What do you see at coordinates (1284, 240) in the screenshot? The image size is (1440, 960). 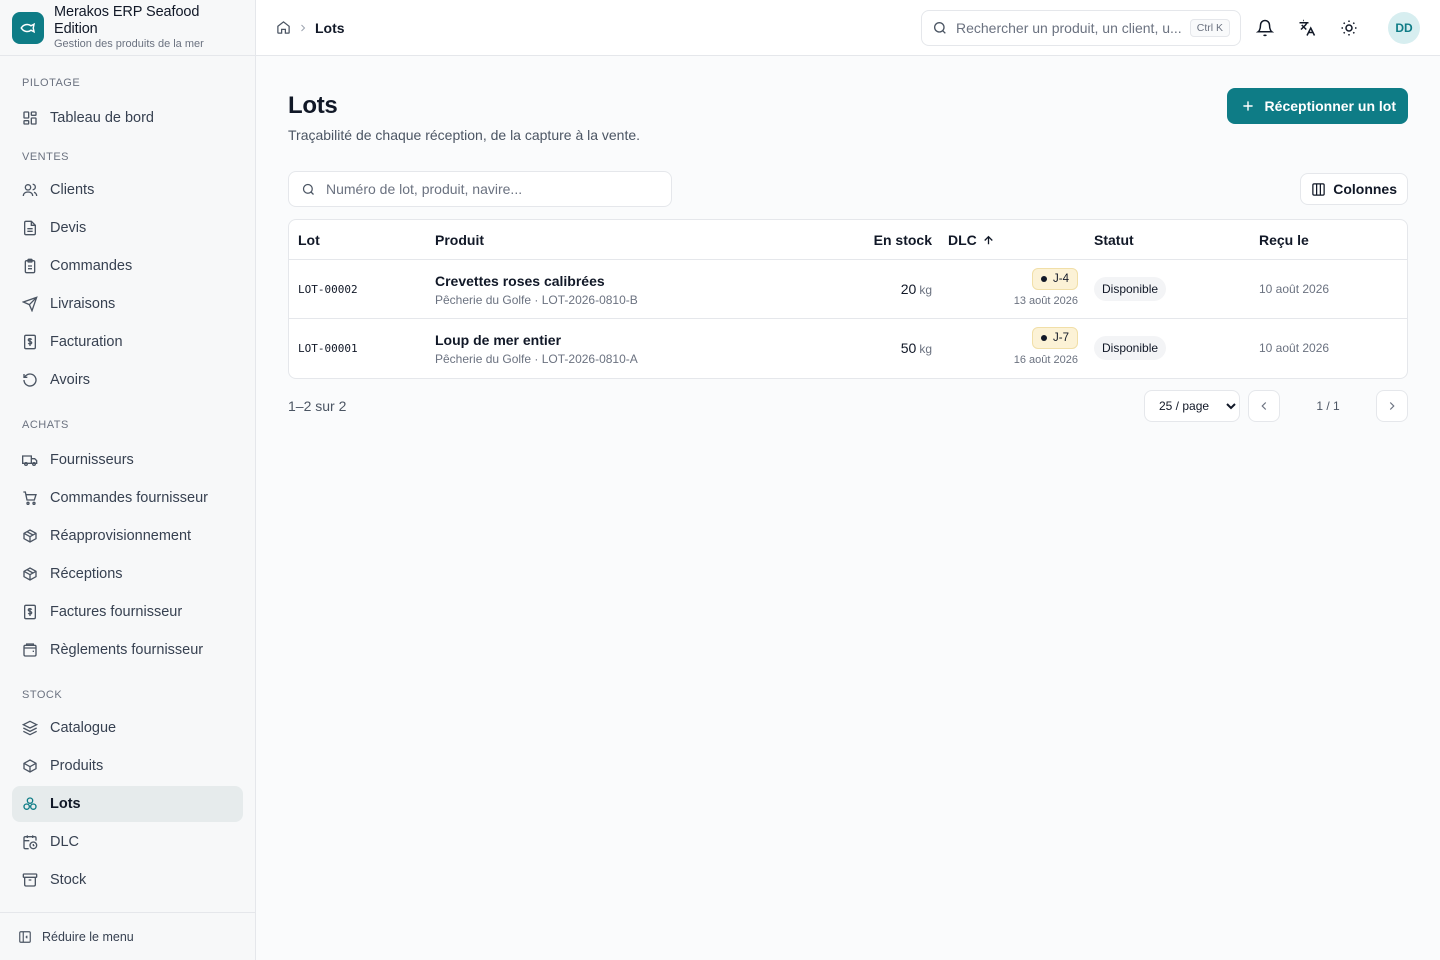 I see `column-header-recu-le: Reçu le` at bounding box center [1284, 240].